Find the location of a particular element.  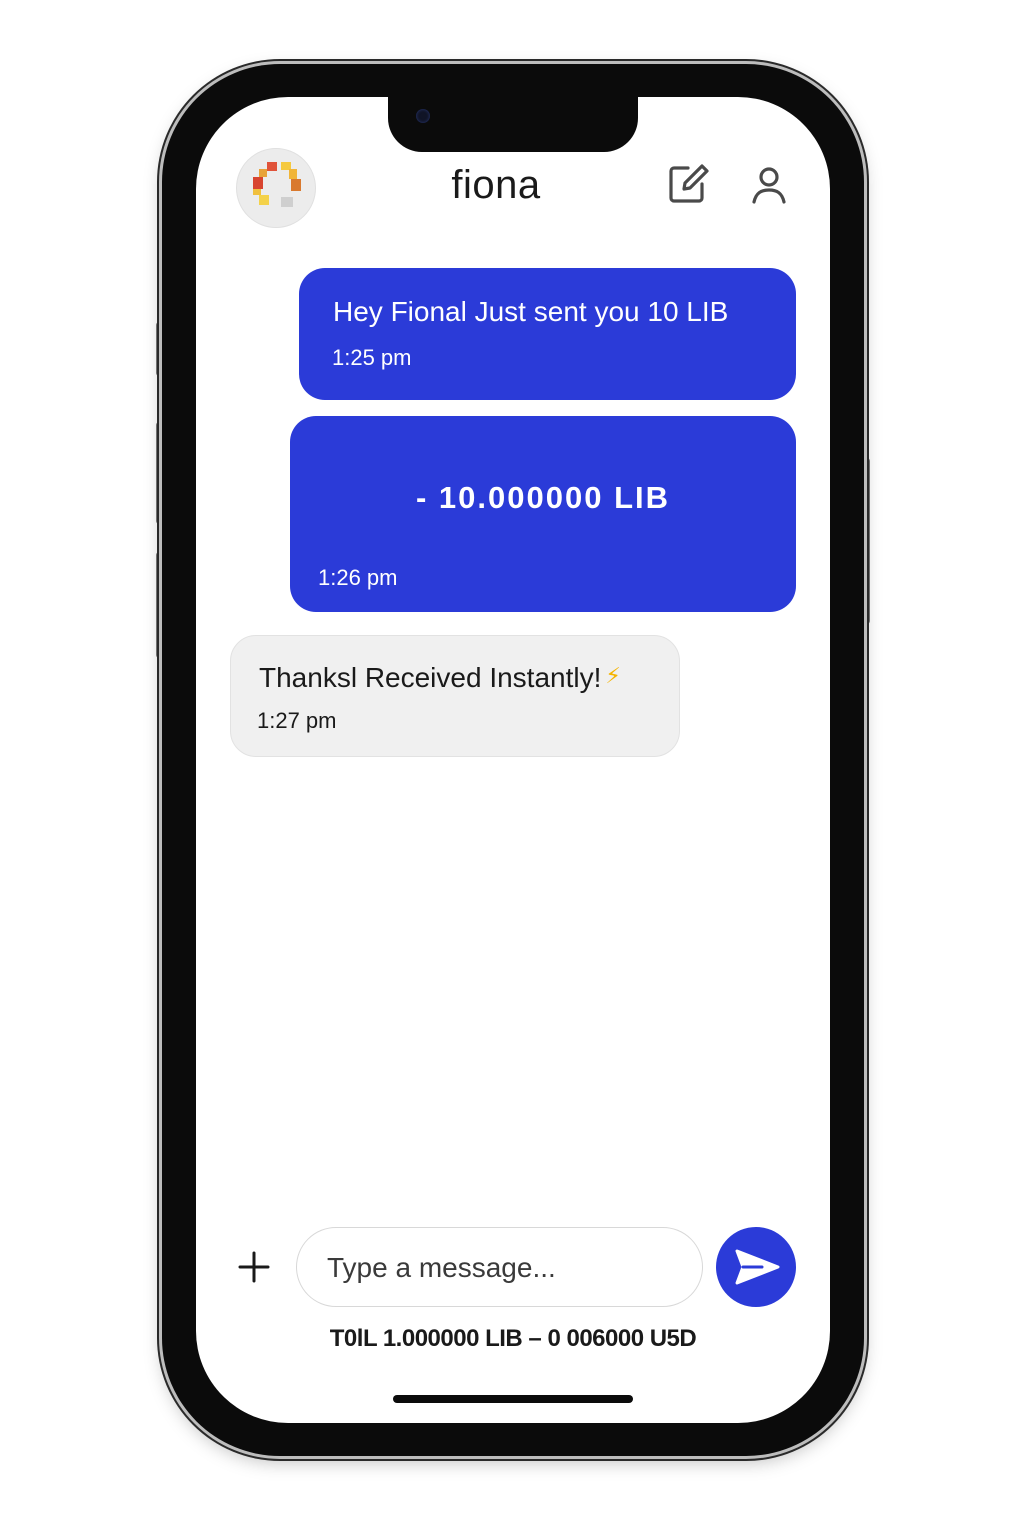

payment-bubble: - 10.000000 LIB 1:26 pm is located at coordinates (543, 514).